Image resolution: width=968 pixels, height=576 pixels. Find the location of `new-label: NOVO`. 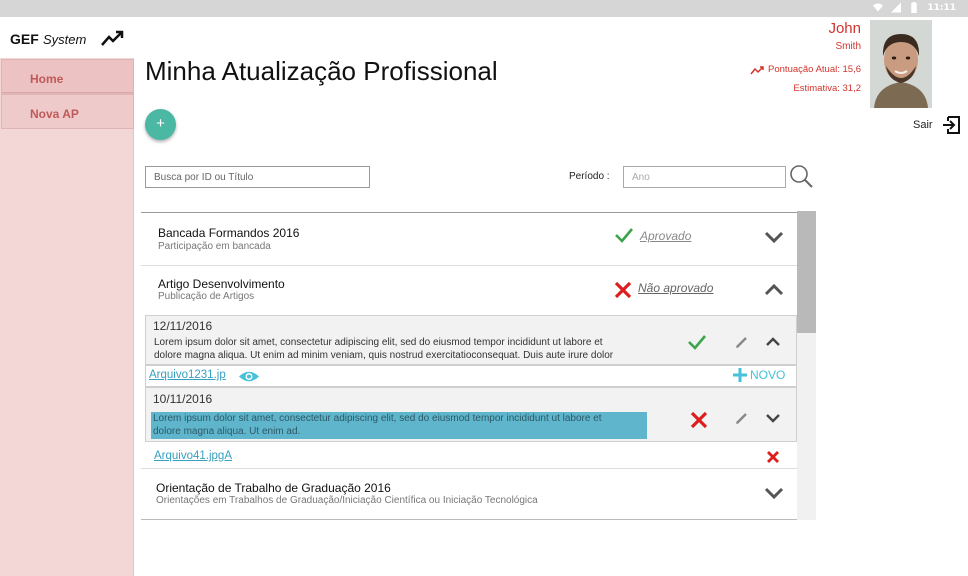

new-label: NOVO is located at coordinates (768, 375).